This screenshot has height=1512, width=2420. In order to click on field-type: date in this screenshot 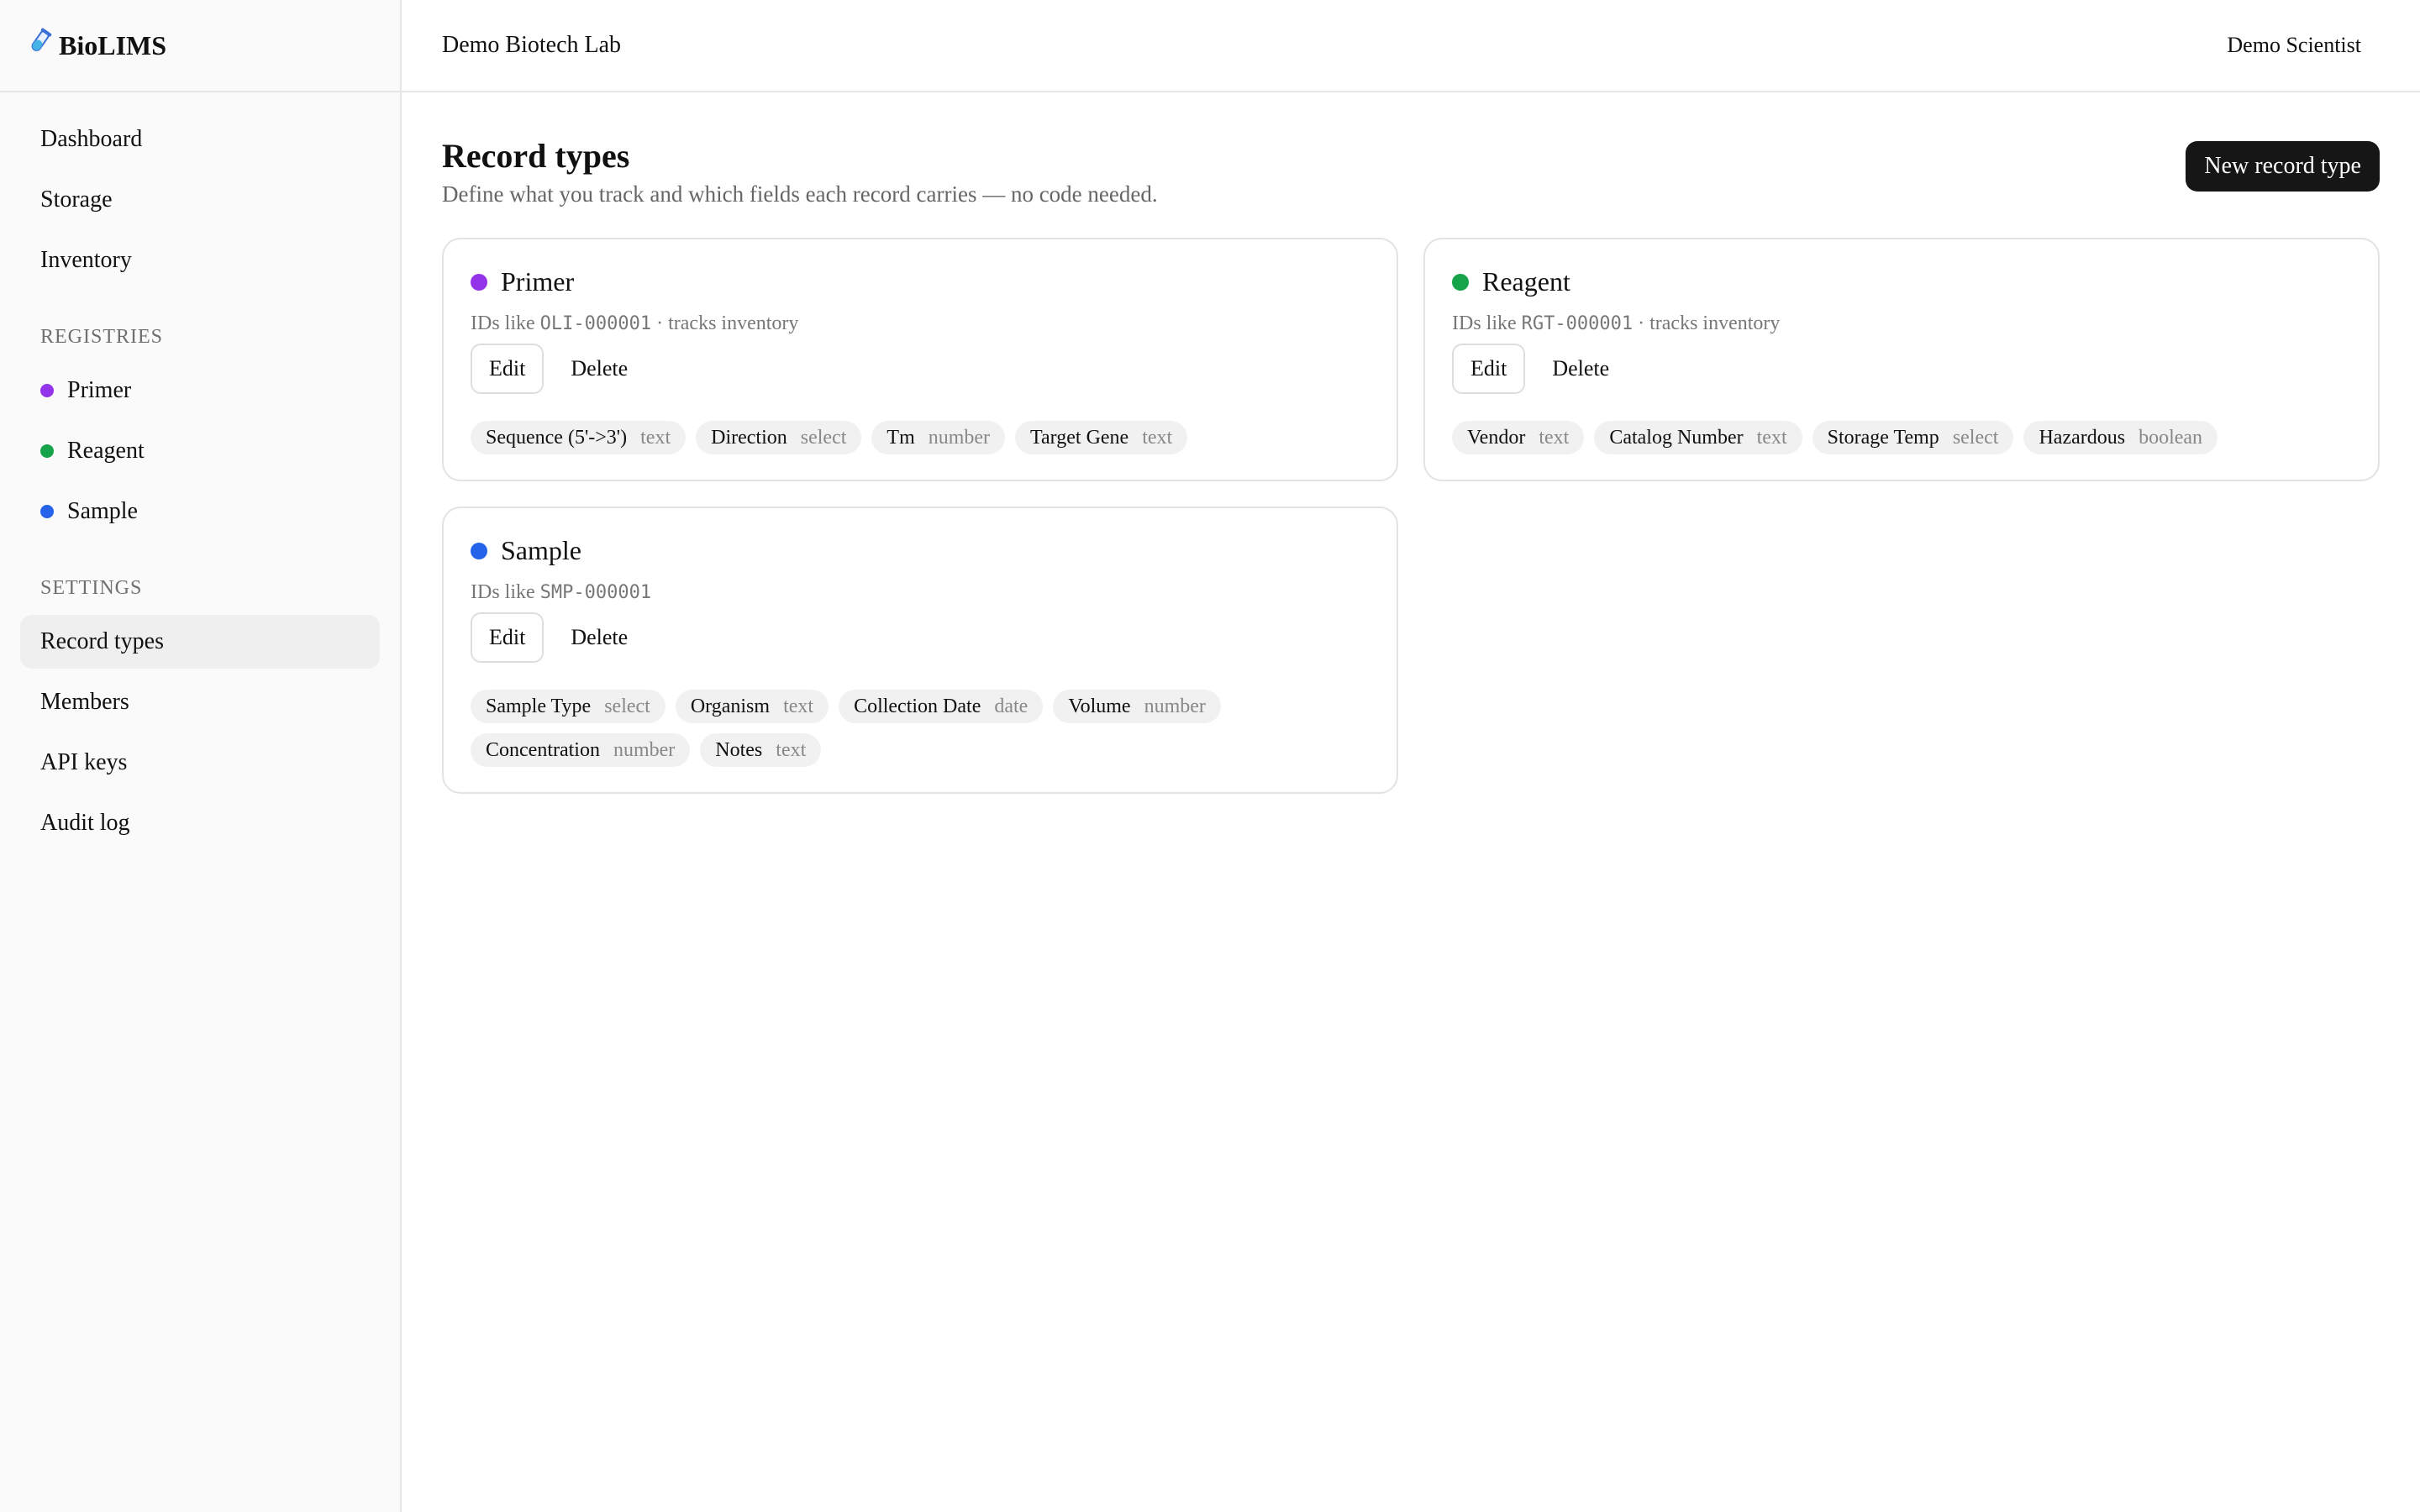, I will do `click(1011, 706)`.